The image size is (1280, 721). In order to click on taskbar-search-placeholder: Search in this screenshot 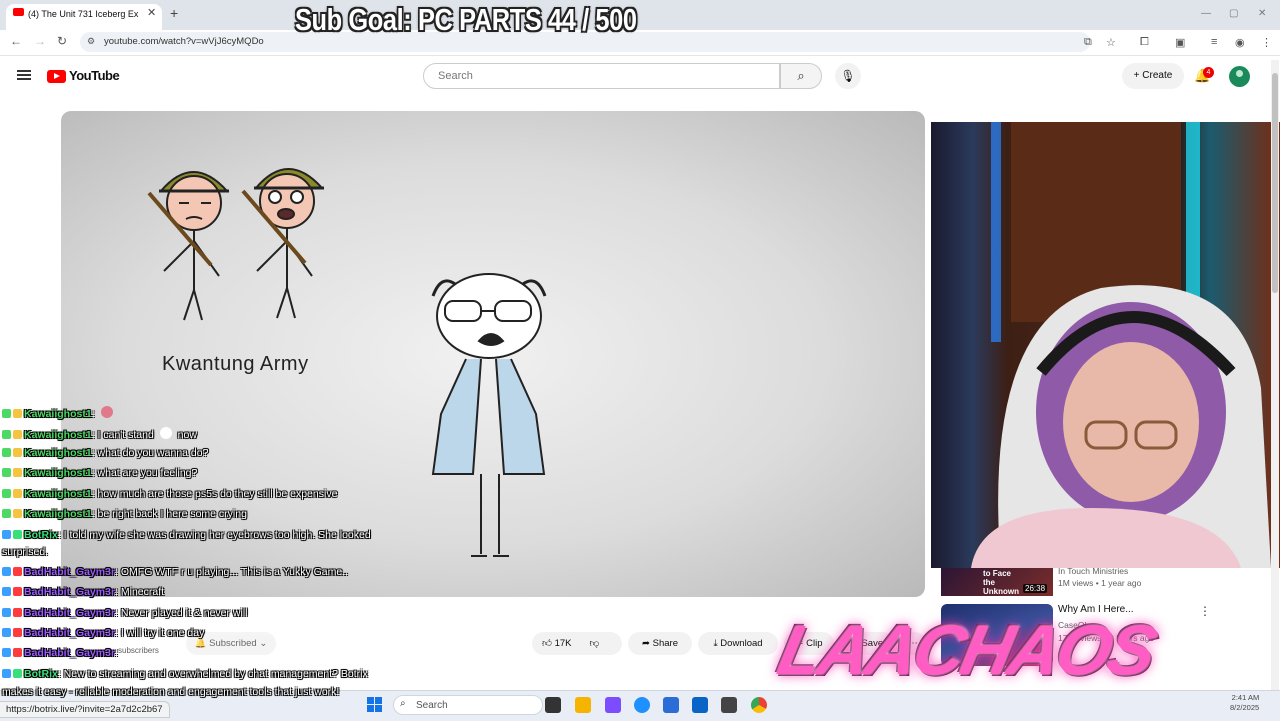, I will do `click(432, 705)`.